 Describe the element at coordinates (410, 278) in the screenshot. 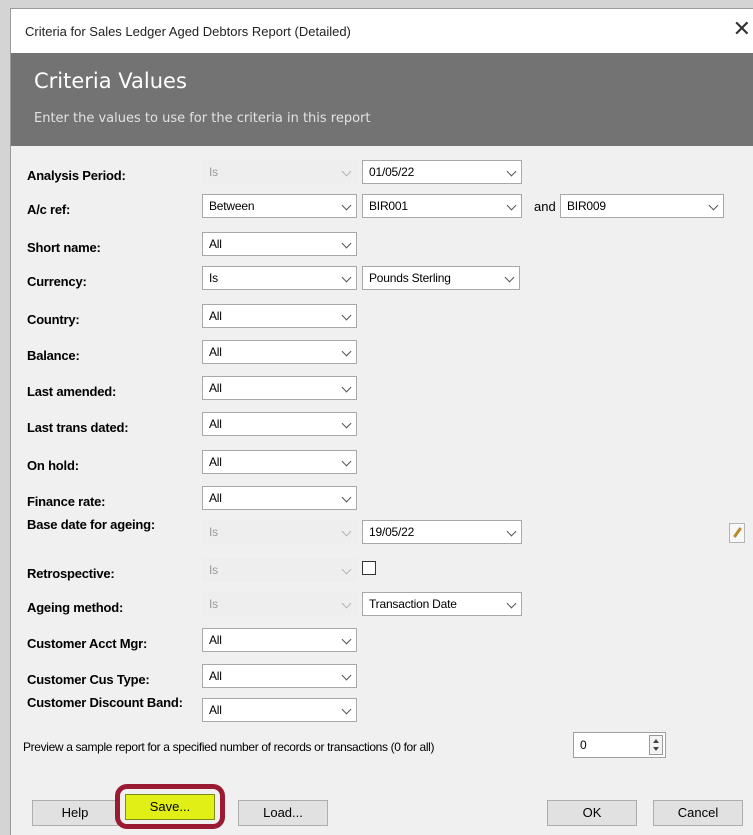

I see `value-text: Pounds Sterling` at that location.